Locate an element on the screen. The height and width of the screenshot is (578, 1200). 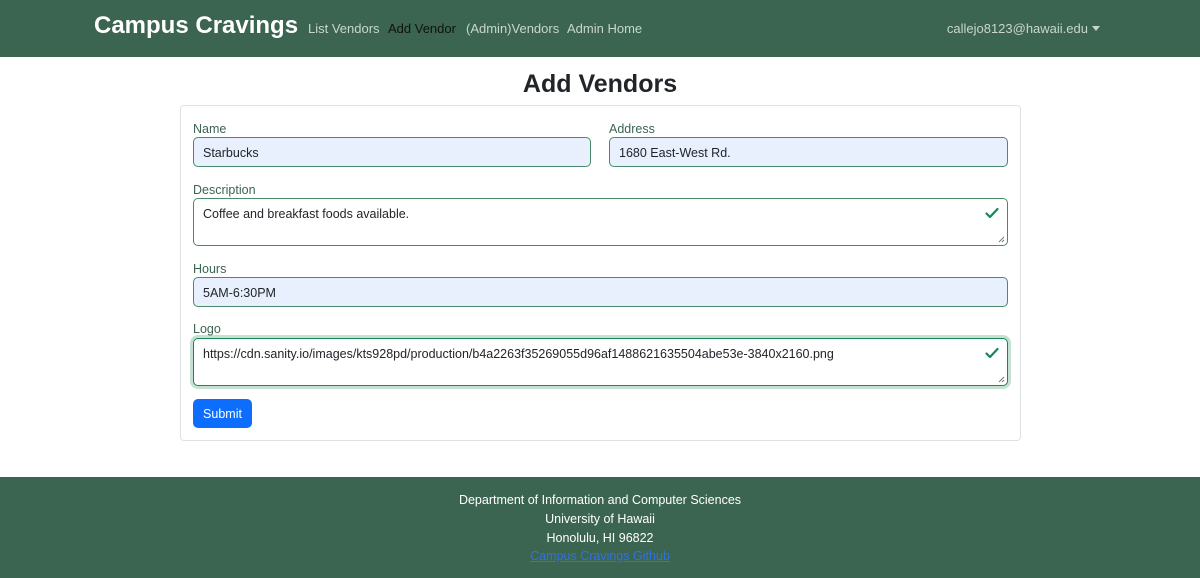
description-textarea: Coffee and breakfast foods available. is located at coordinates (600, 222).